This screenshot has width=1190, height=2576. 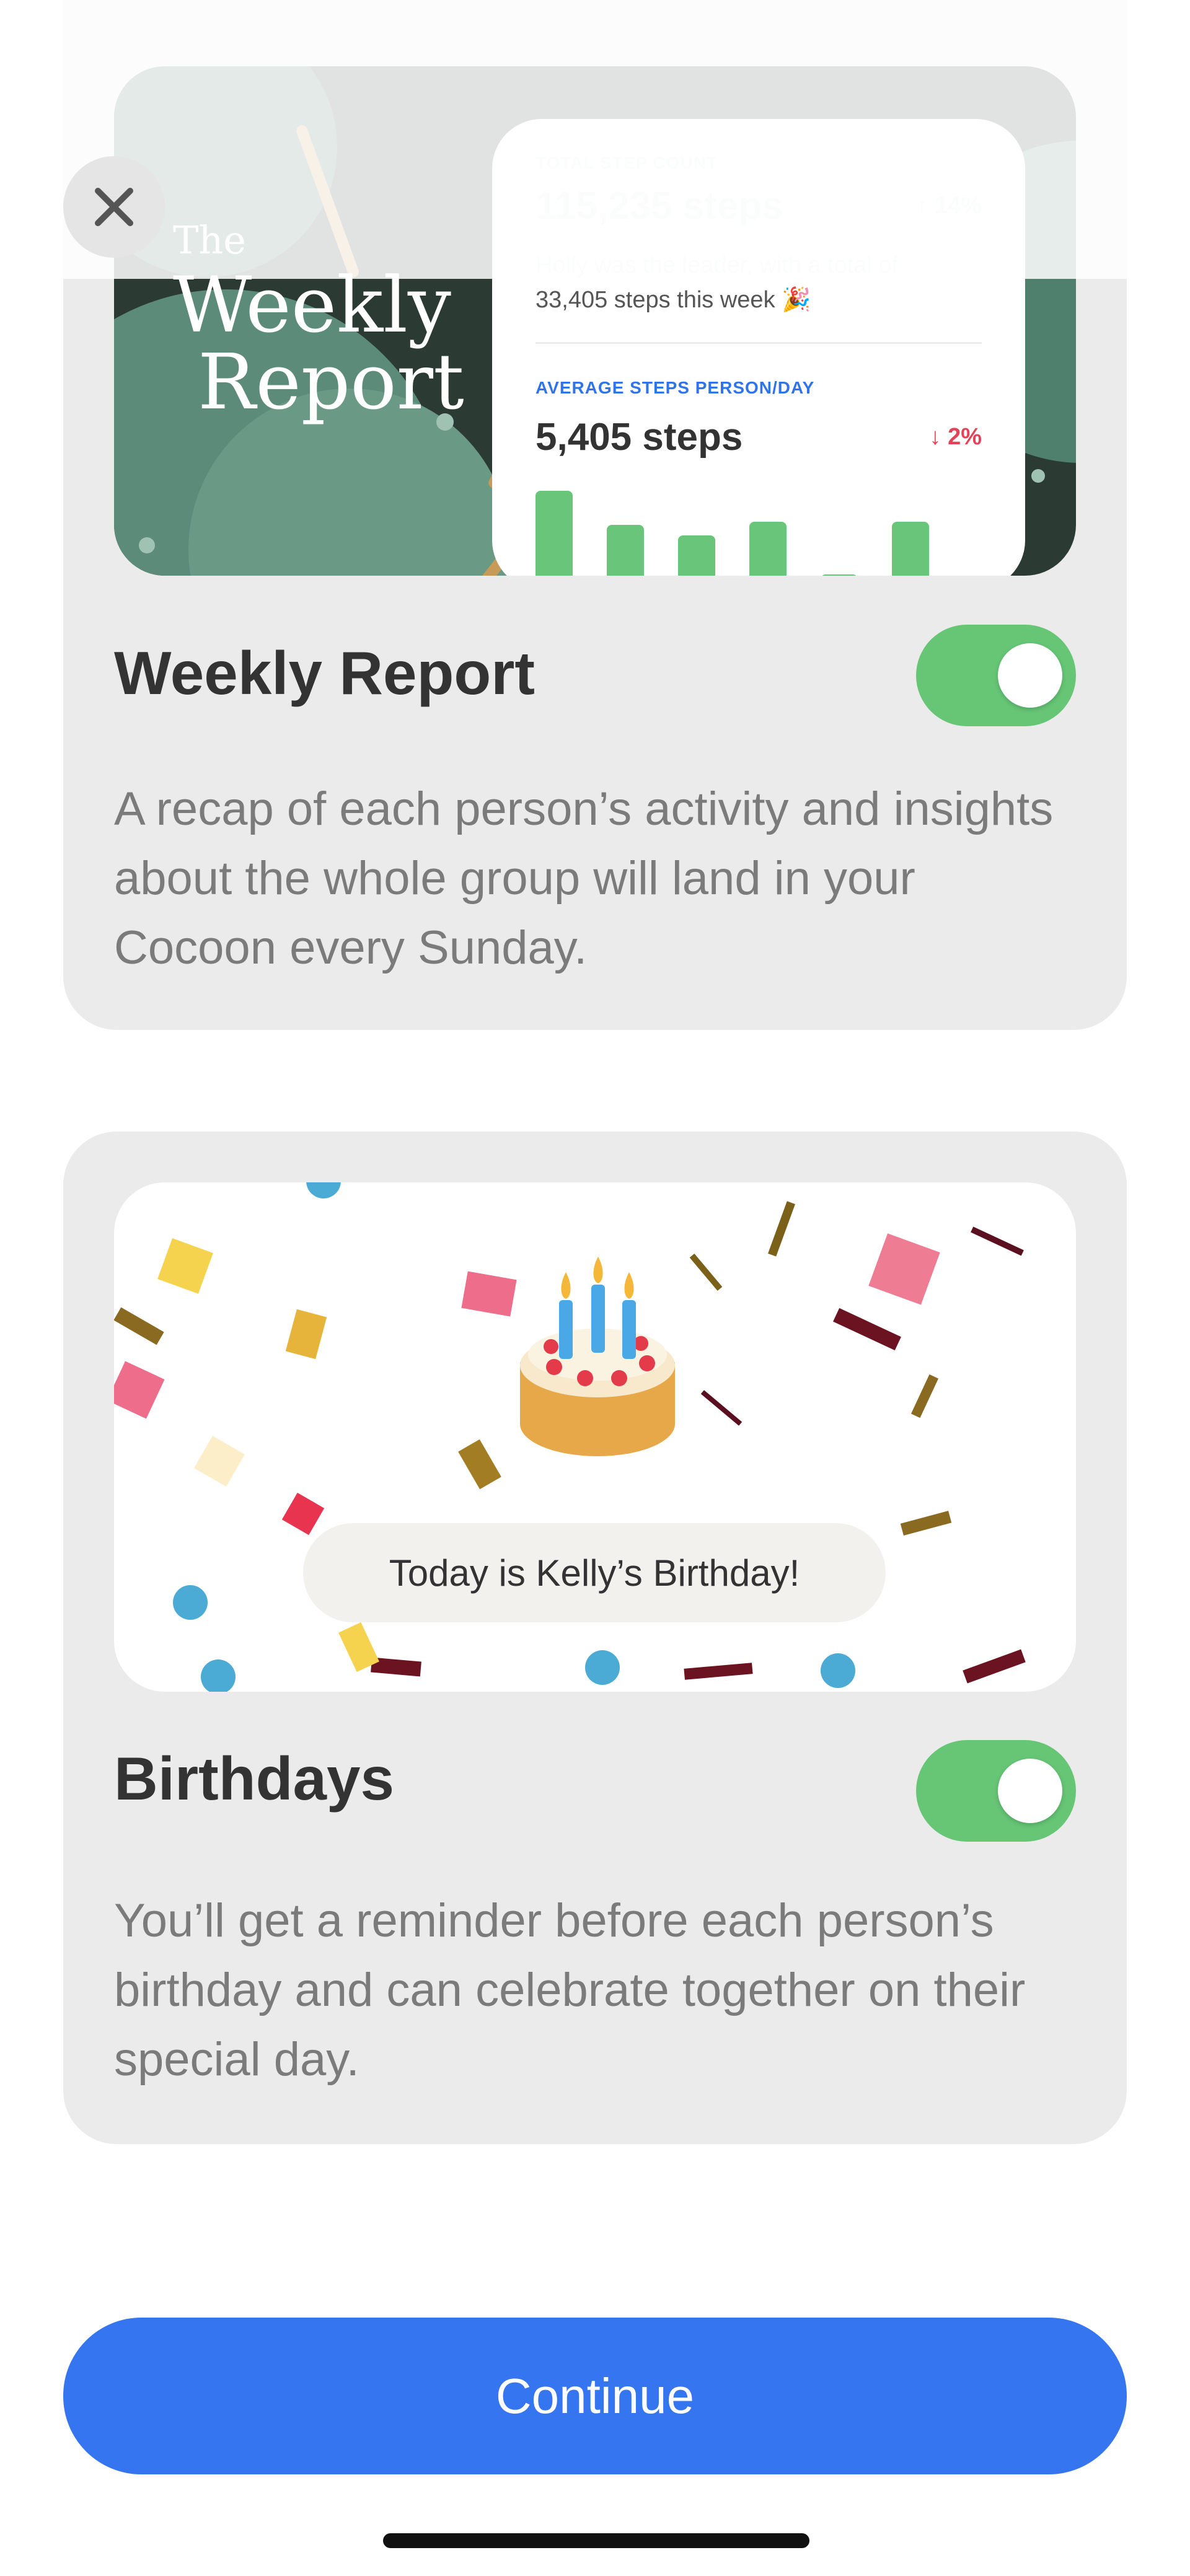 What do you see at coordinates (955, 437) in the screenshot?
I see `avg-steps-change: ↓ 2%` at bounding box center [955, 437].